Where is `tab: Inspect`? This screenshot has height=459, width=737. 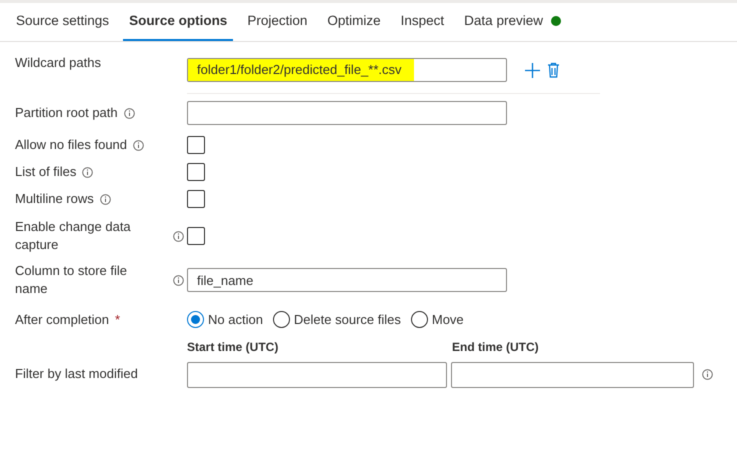
tab: Inspect is located at coordinates (422, 22).